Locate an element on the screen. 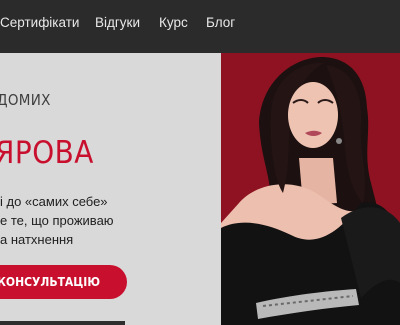 This screenshot has height=325, width=400. consultation-button: ь НА КОНСУЛЬТАЦІЮ is located at coordinates (63, 282).